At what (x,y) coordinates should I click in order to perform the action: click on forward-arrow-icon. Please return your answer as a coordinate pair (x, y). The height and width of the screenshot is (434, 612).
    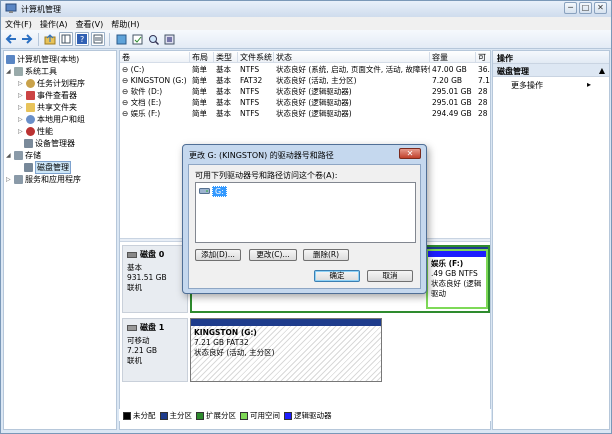
    Looking at the image, I should click on (27, 39).